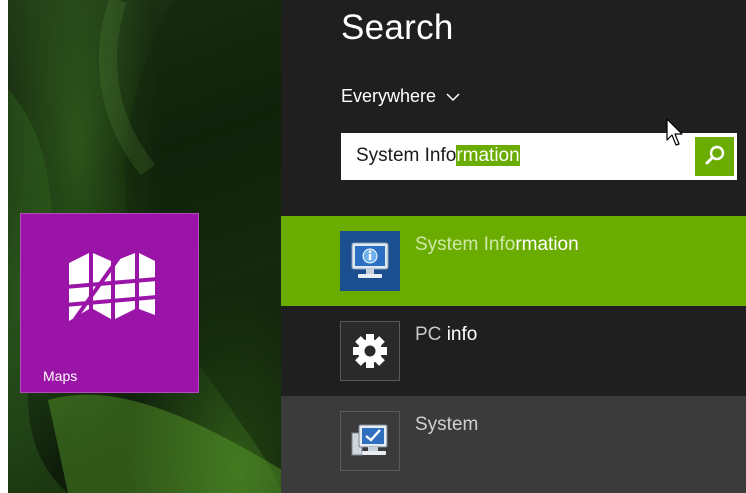  Describe the element at coordinates (513, 261) in the screenshot. I see `search-result-system-information: System Information` at that location.